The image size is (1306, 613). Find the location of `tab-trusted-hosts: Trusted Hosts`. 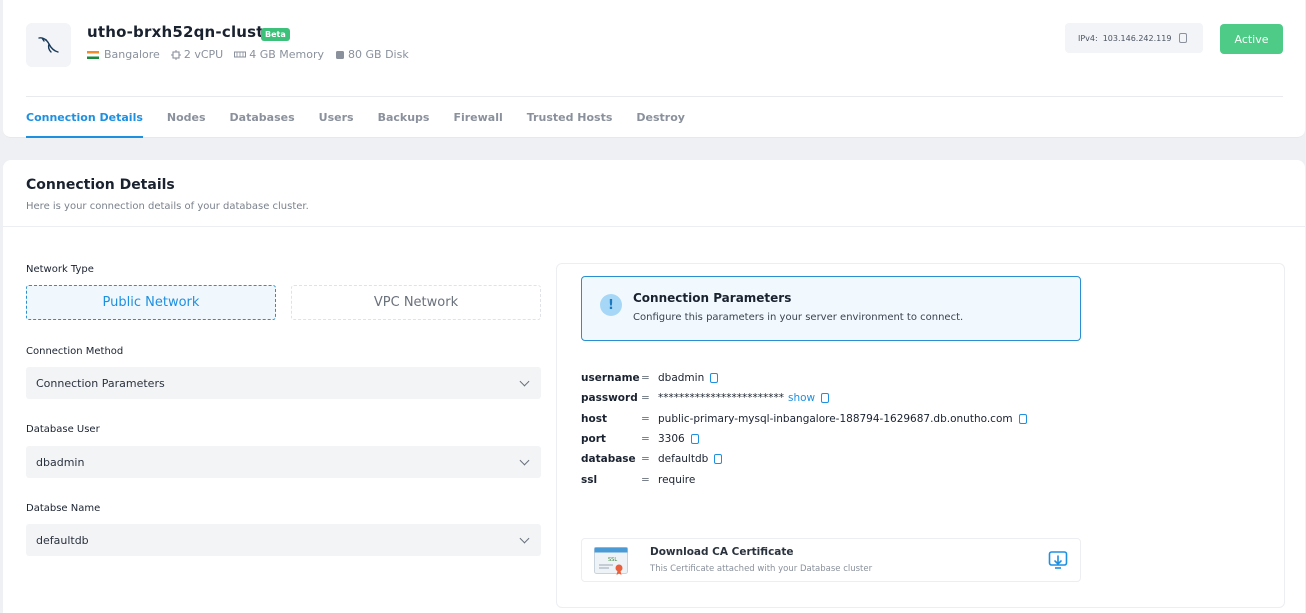

tab-trusted-hosts: Trusted Hosts is located at coordinates (570, 124).